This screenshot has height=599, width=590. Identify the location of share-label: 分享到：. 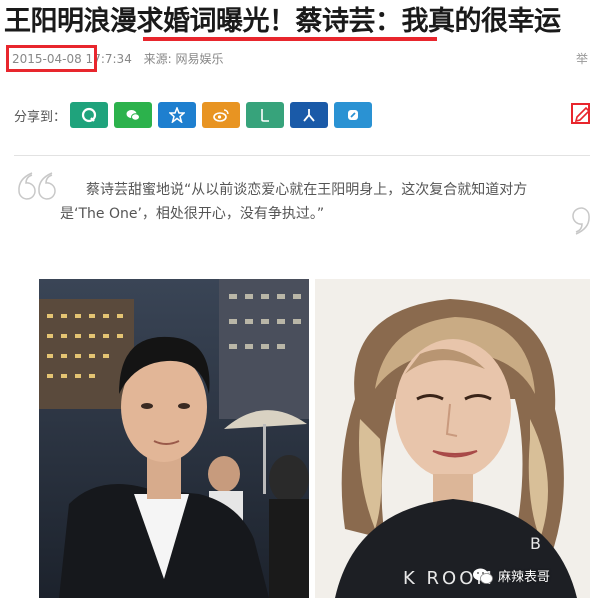
(40, 117).